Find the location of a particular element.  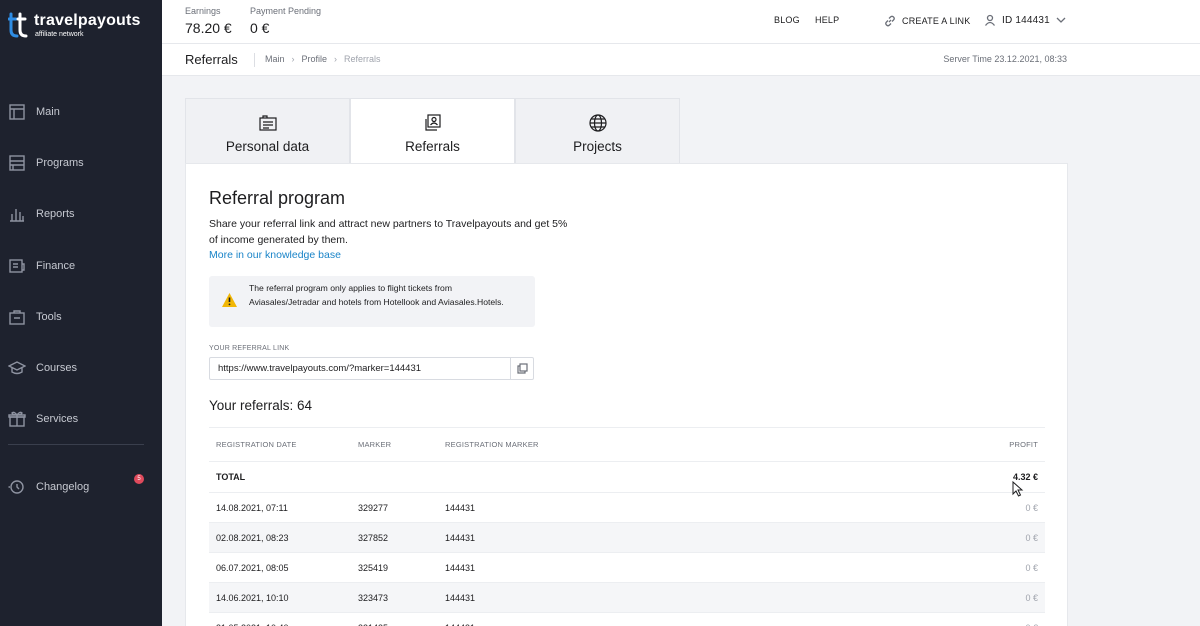

cell-marker: 323473 is located at coordinates (373, 597).